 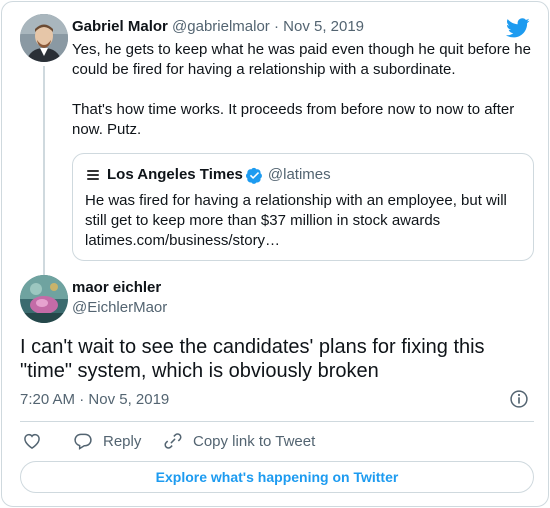 What do you see at coordinates (120, 26) in the screenshot?
I see `parent-author-name: Gabriel Malor` at bounding box center [120, 26].